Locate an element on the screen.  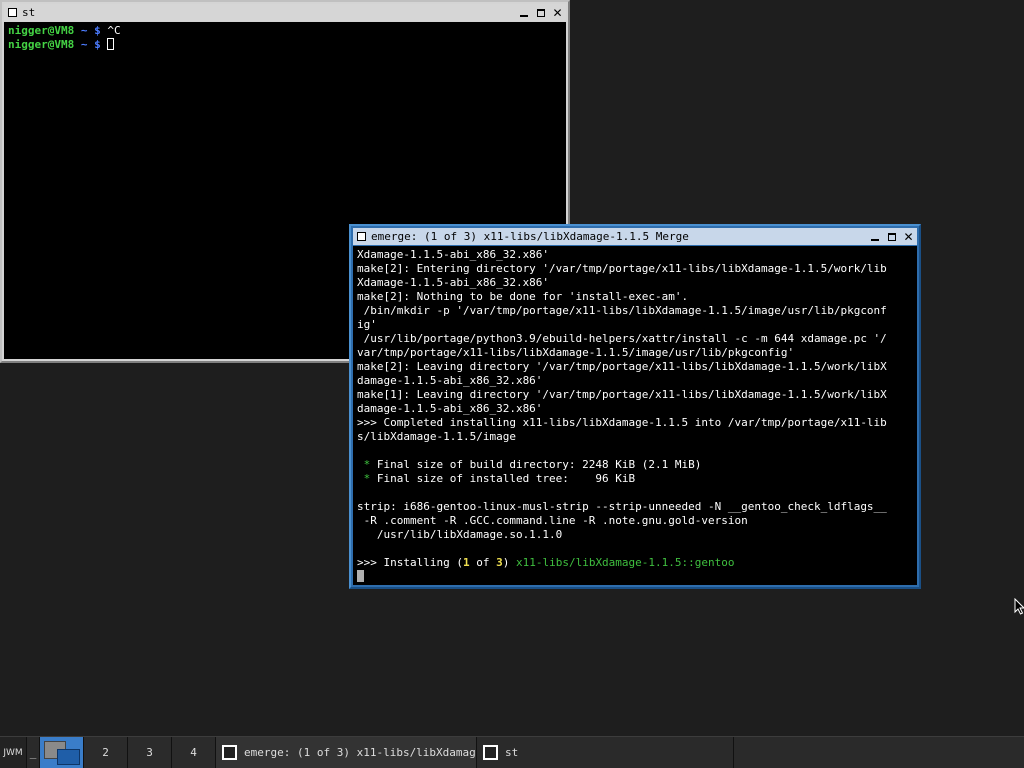
jwm-menu-button: JWM is located at coordinates (13, 752).